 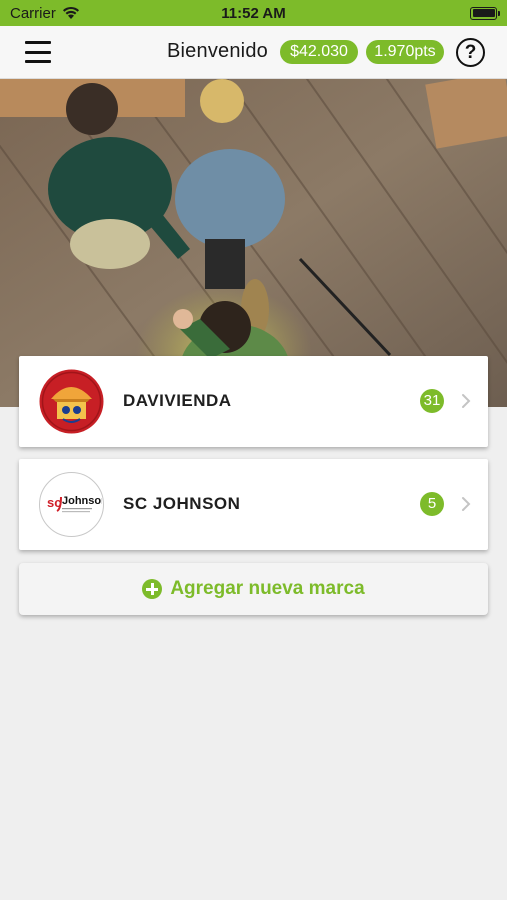 I want to click on battery-level, so click(x=483, y=13).